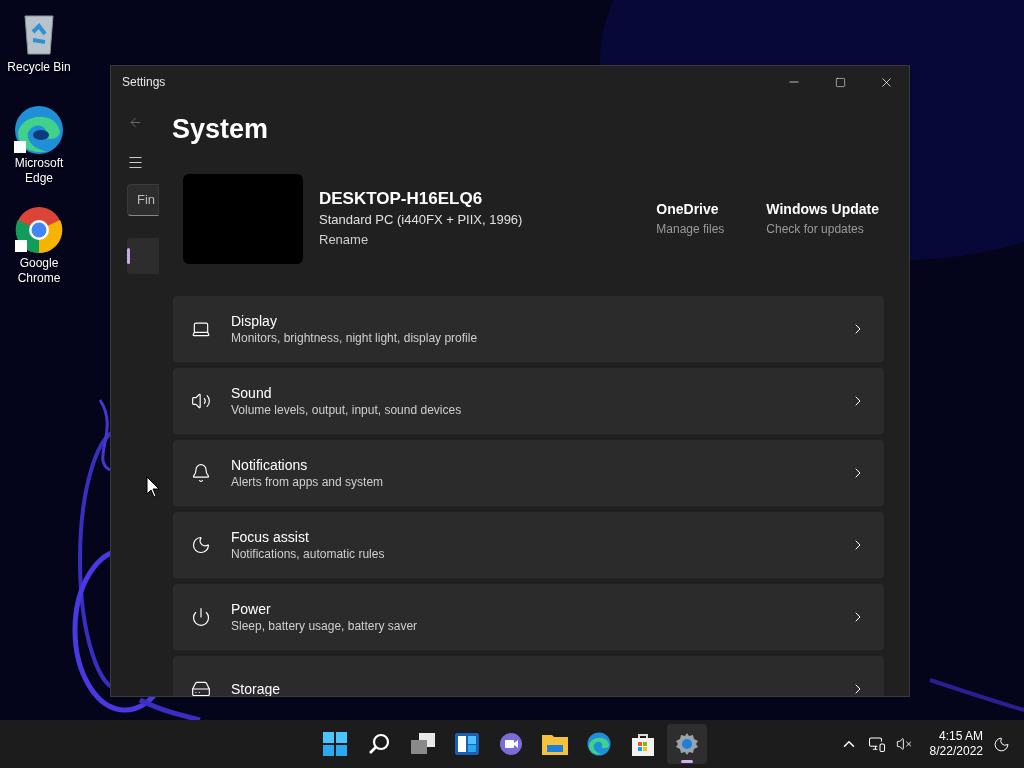  What do you see at coordinates (201, 617) in the screenshot?
I see `power-icon` at bounding box center [201, 617].